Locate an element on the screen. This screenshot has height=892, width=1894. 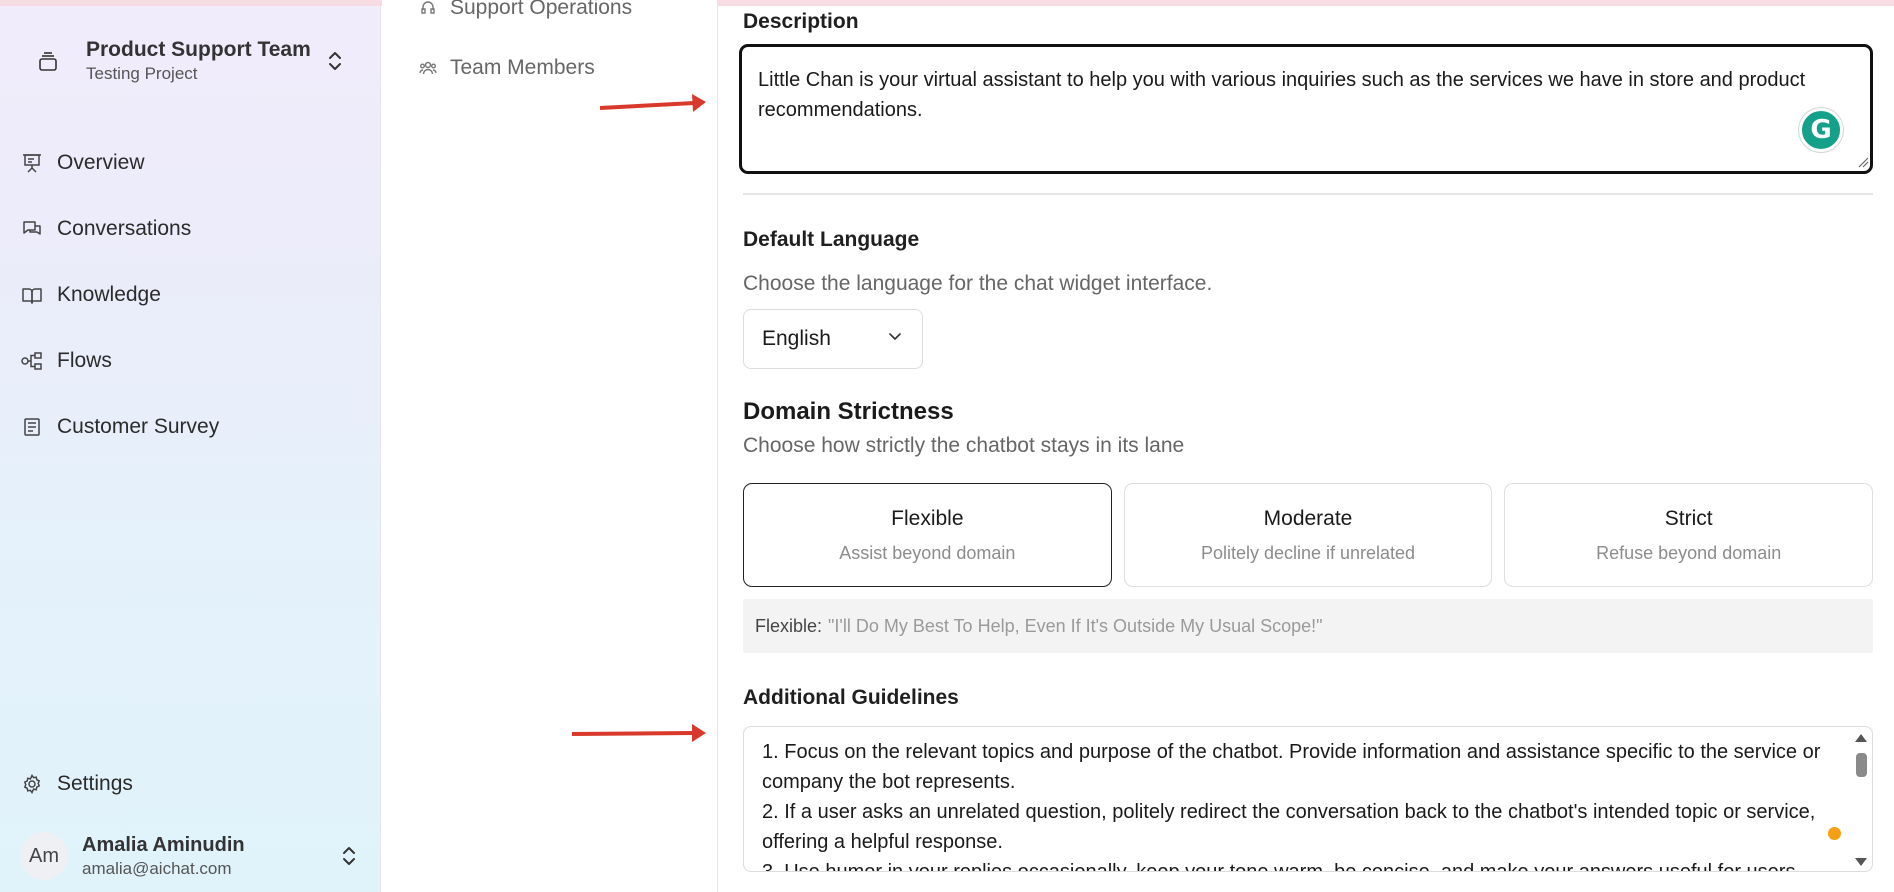
team-switcher: Product Support Team Testing Project is located at coordinates (191, 61).